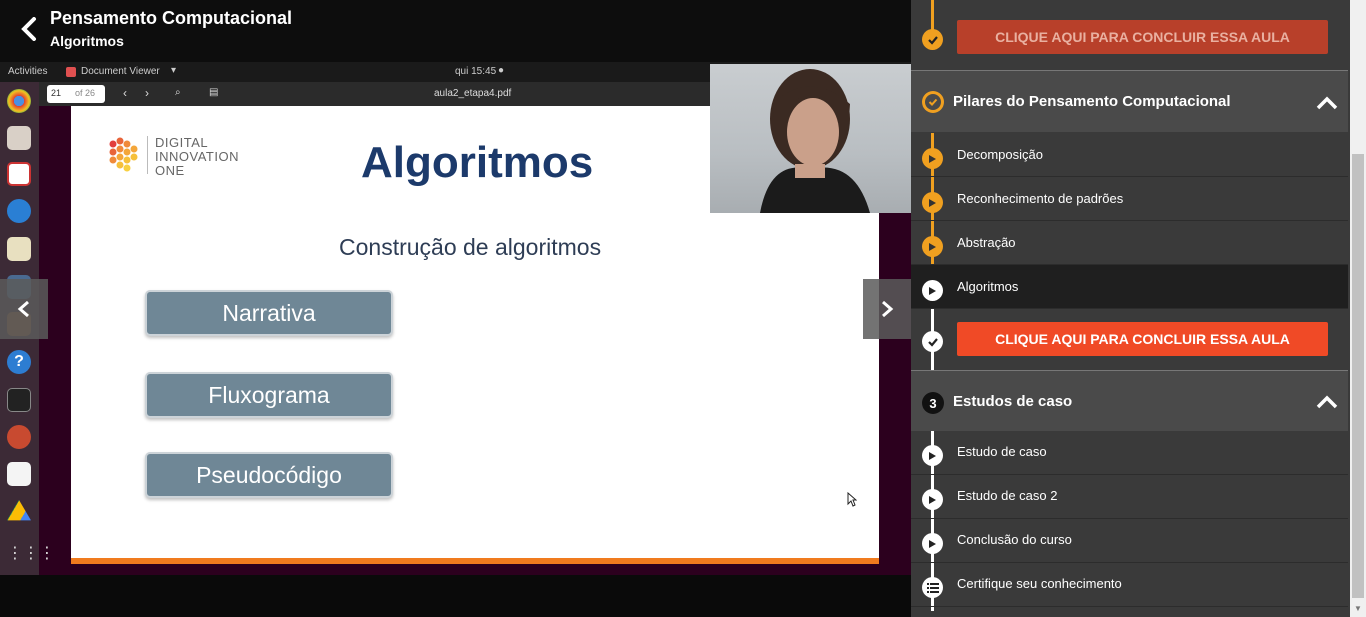  What do you see at coordinates (269, 395) in the screenshot?
I see `slide-item-fluxograma: Fluxograma` at bounding box center [269, 395].